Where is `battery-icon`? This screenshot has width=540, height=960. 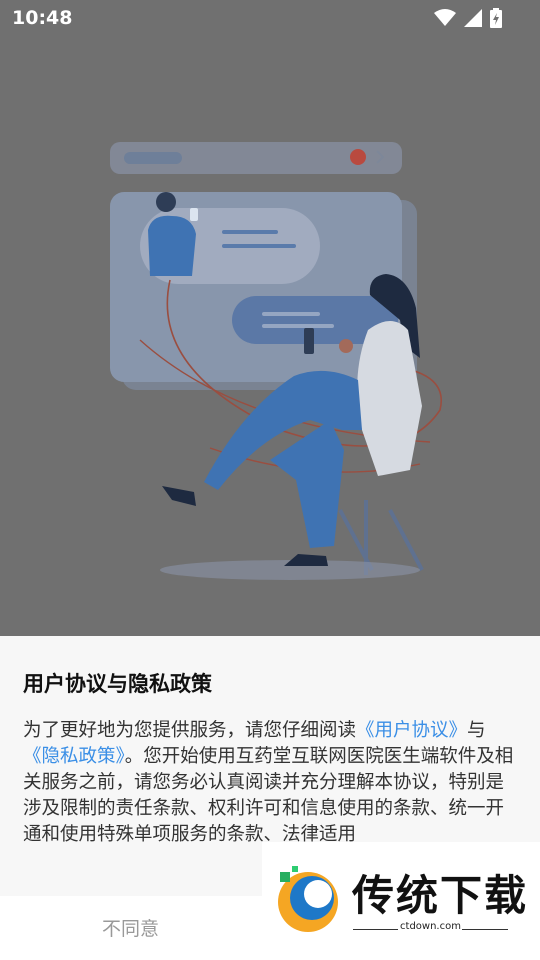 battery-icon is located at coordinates (496, 18).